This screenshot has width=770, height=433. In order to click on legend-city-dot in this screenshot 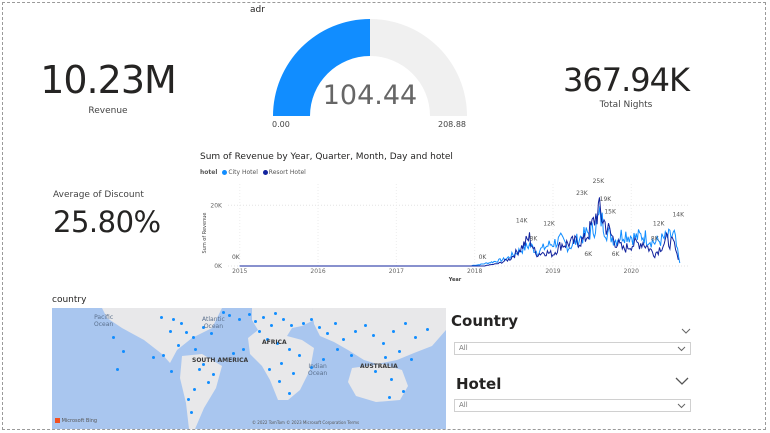, I will do `click(225, 172)`.